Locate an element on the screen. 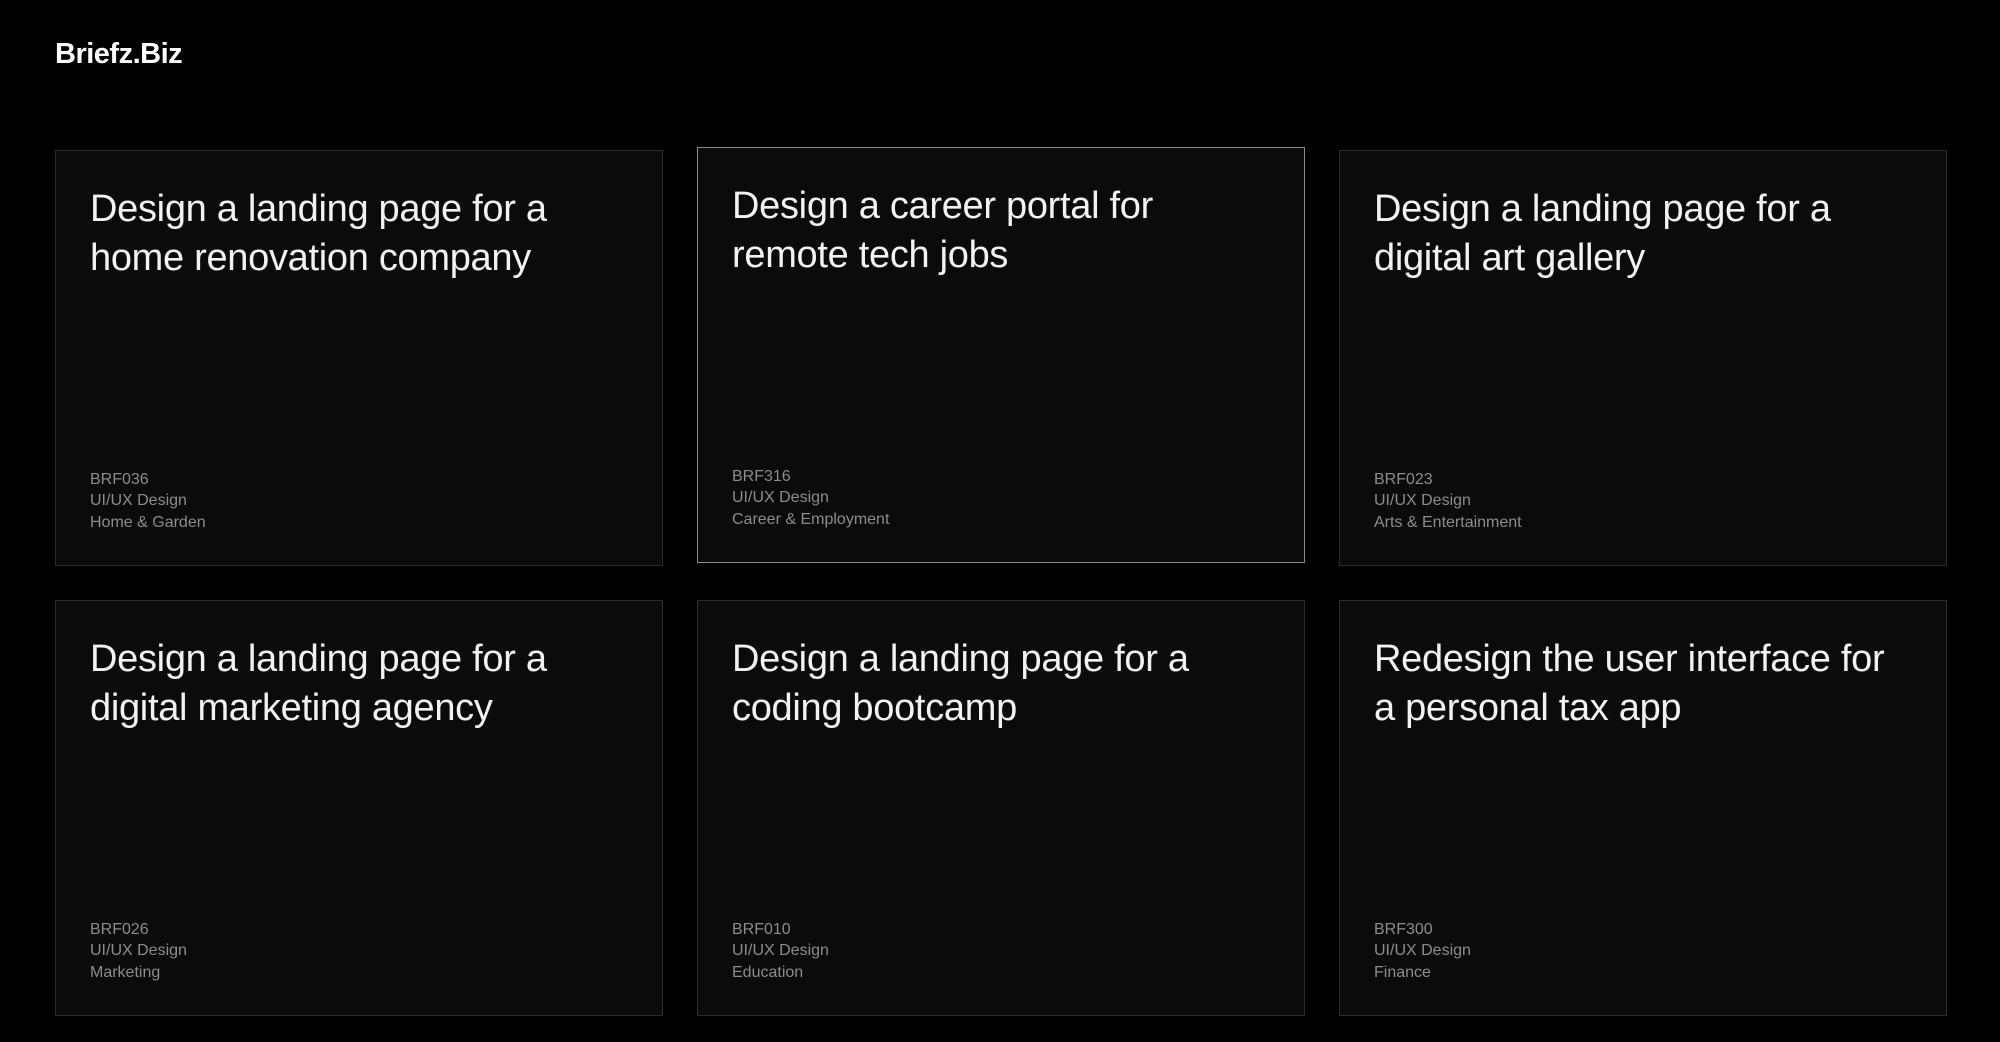  brief-industry: Home & Garden is located at coordinates (148, 522).